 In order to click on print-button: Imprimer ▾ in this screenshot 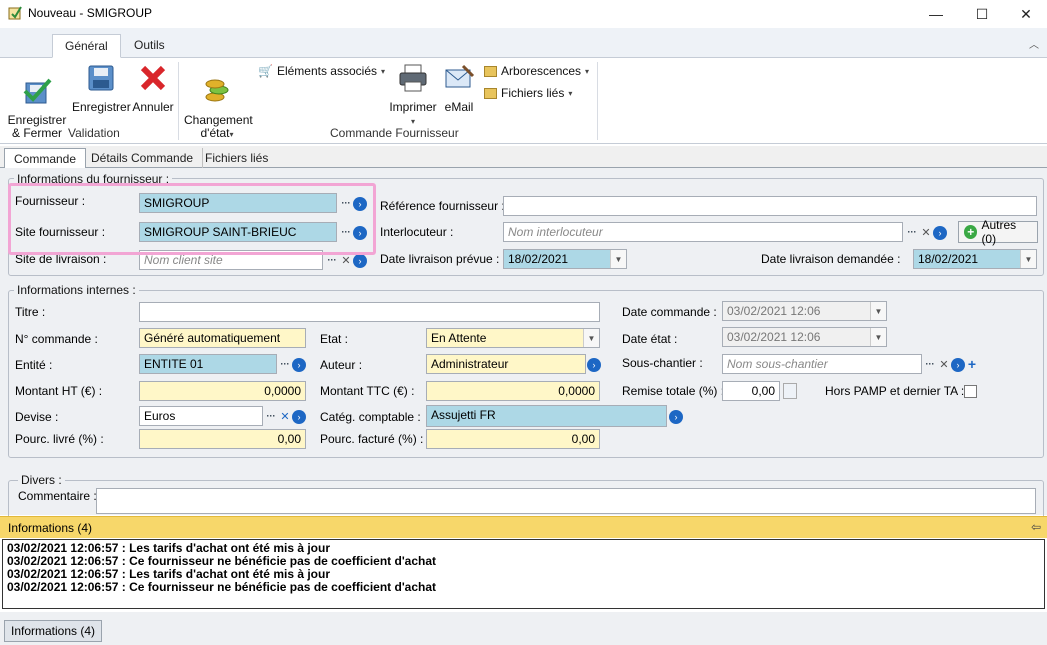, I will do `click(413, 95)`.